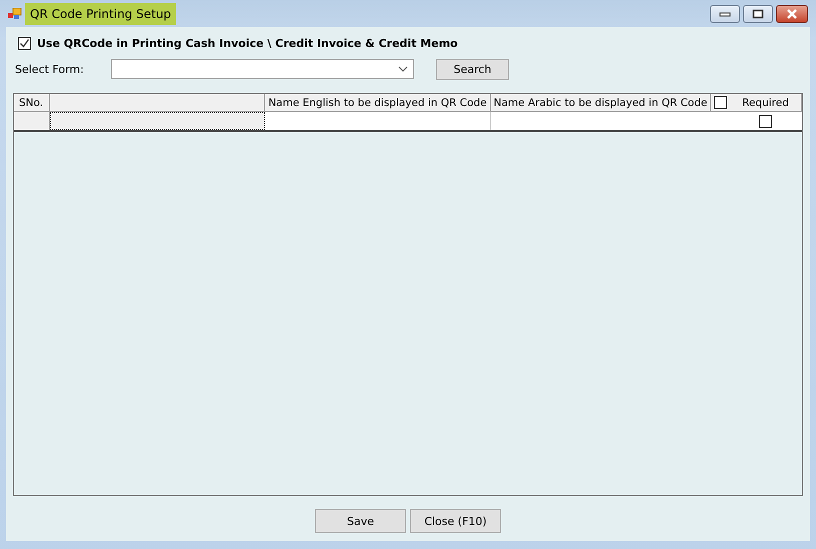 Image resolution: width=816 pixels, height=549 pixels. I want to click on minimize-button, so click(725, 13).